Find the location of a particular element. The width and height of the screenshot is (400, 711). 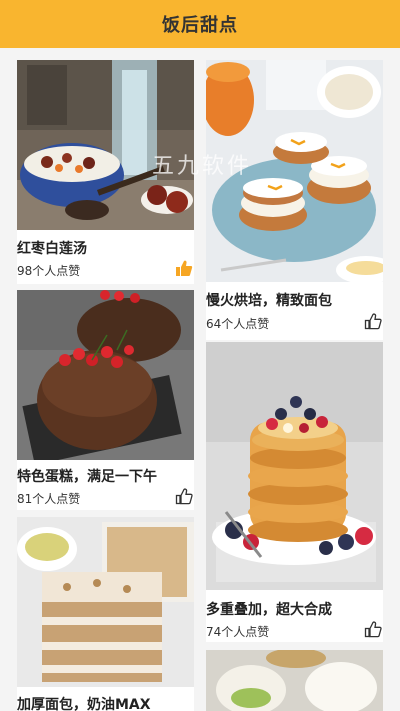

like-count: 98个人点赞 is located at coordinates (49, 271).